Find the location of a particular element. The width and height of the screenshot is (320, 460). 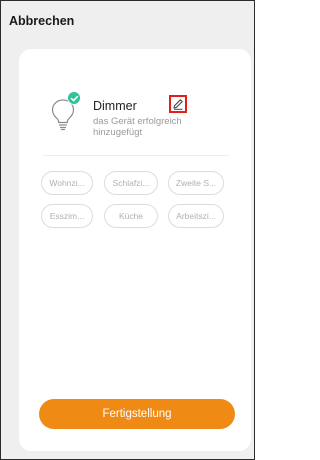

edit-name-button is located at coordinates (178, 104).